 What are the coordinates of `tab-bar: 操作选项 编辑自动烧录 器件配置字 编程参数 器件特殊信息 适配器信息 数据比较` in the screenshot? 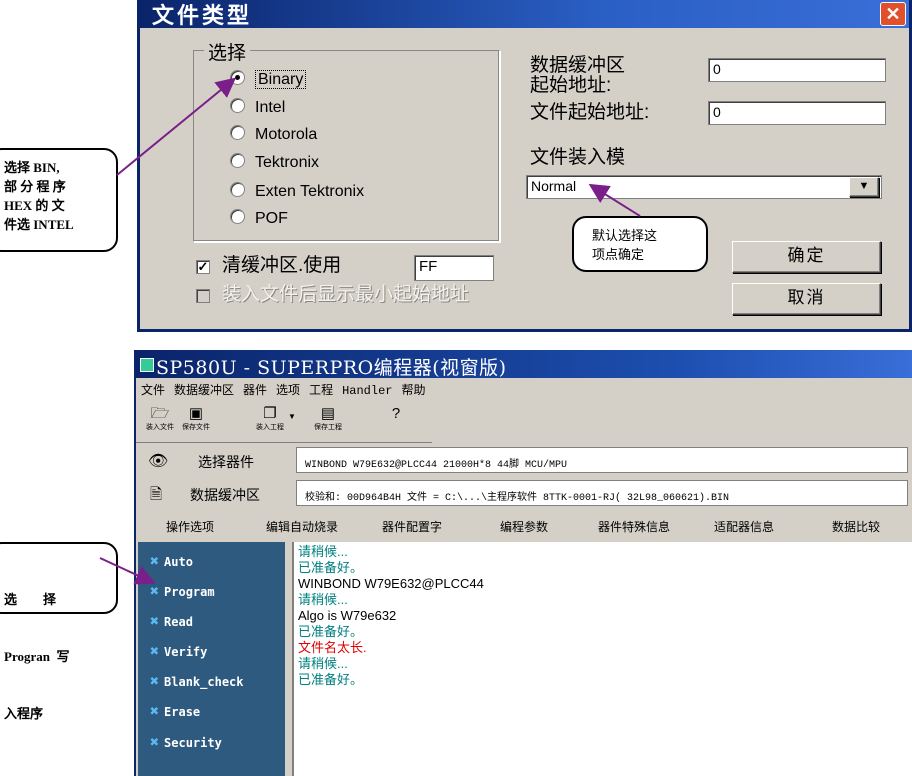 It's located at (524, 526).